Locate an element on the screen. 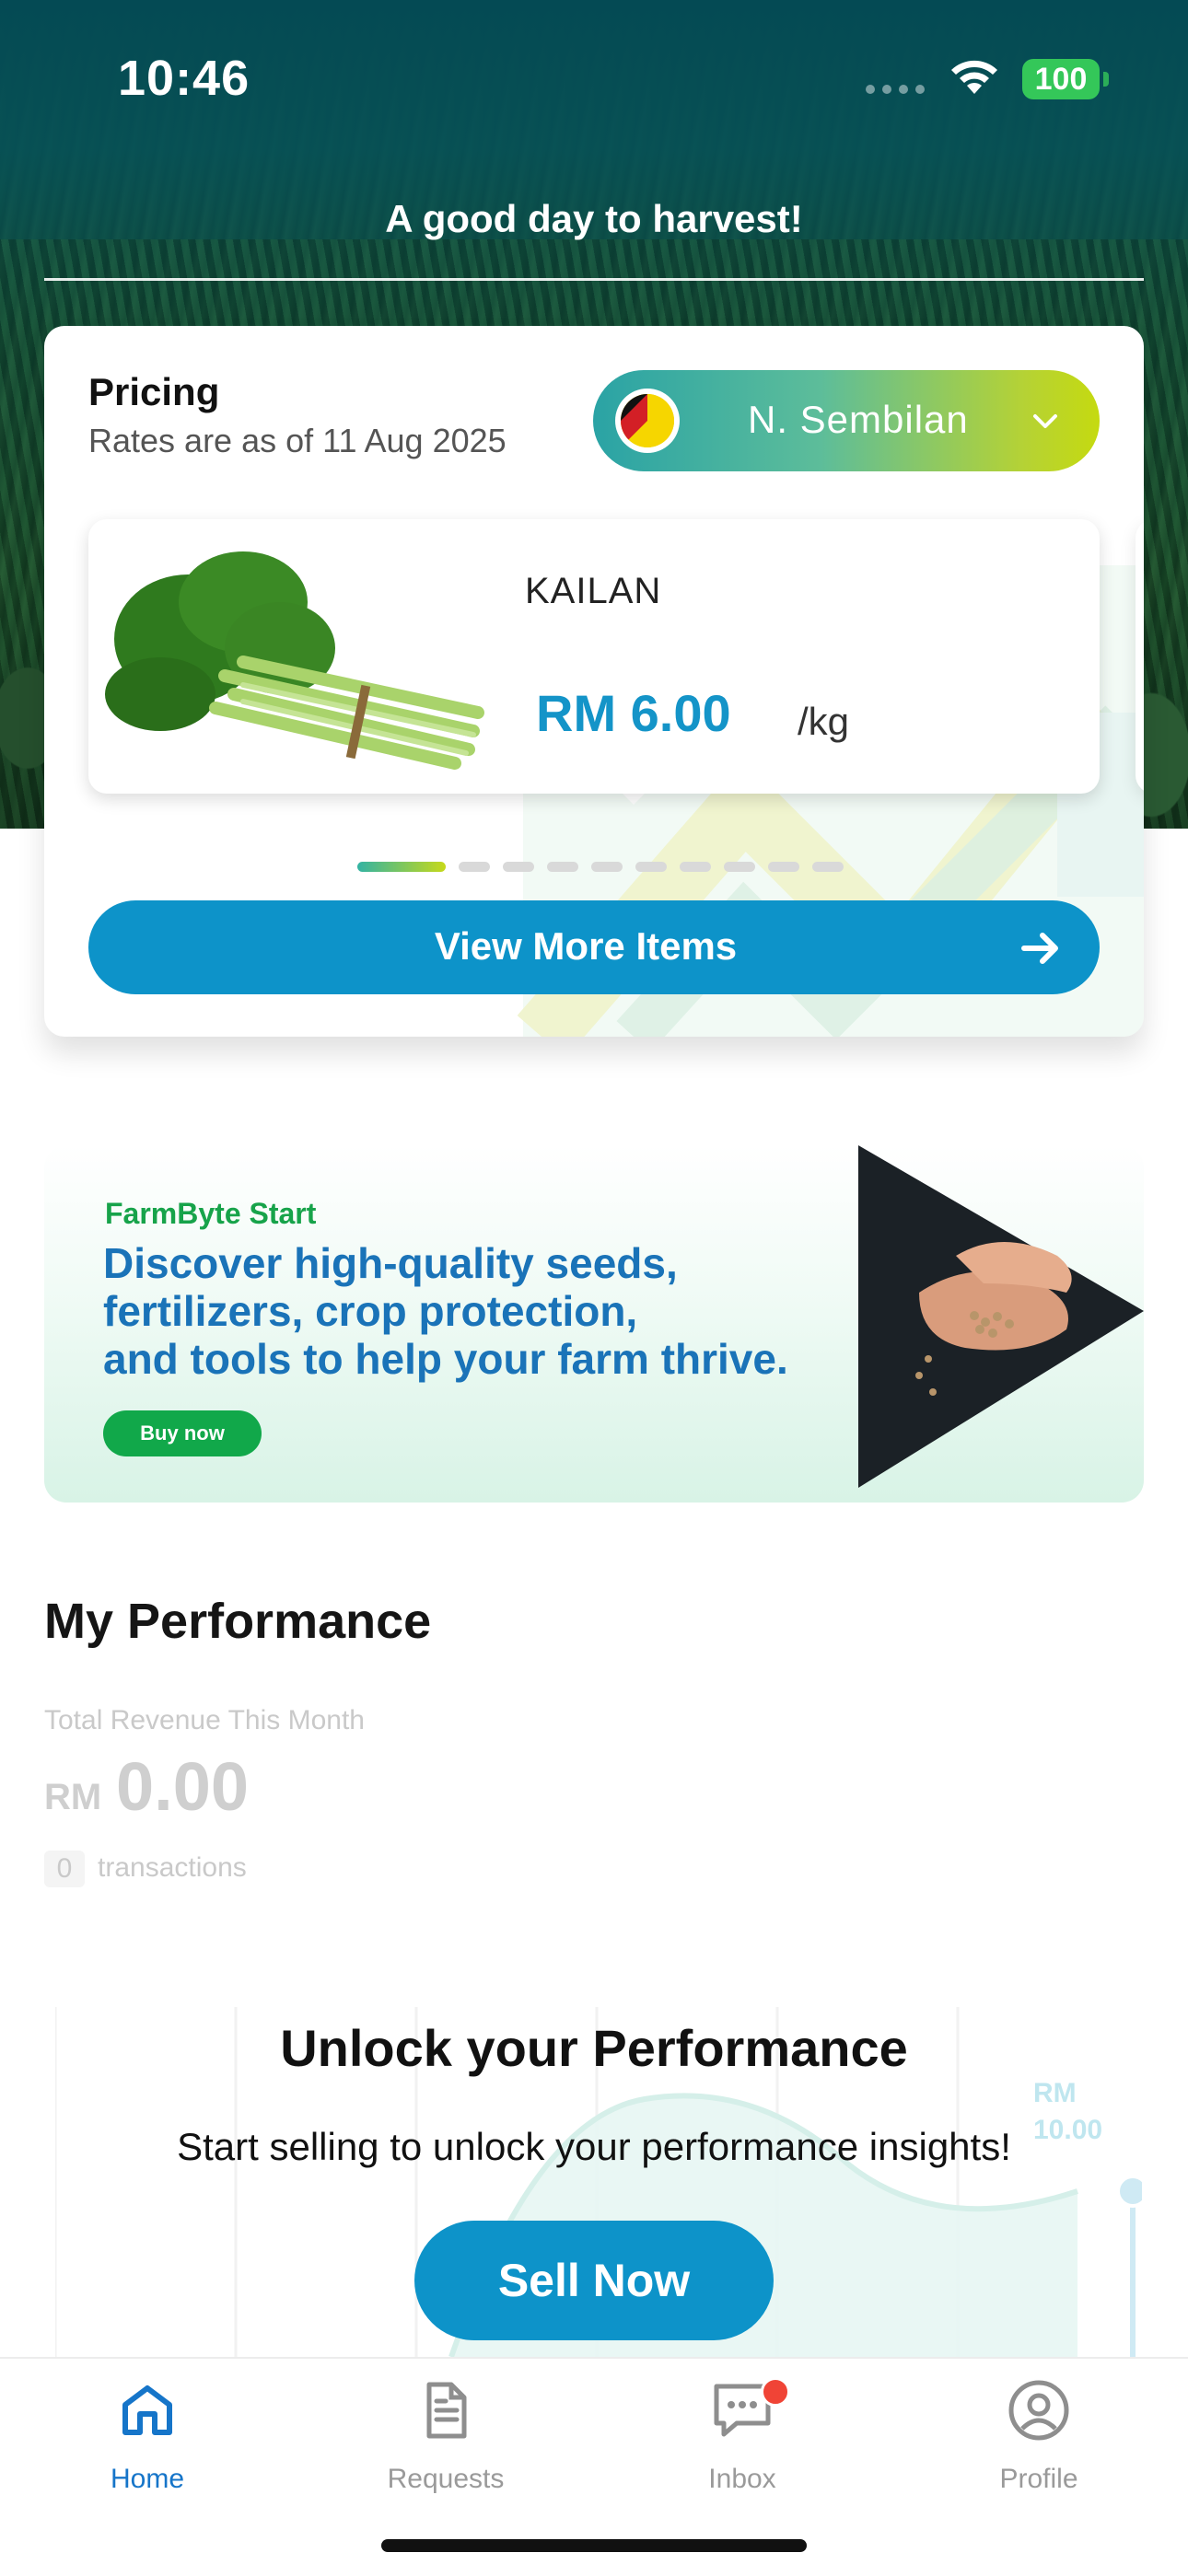 The height and width of the screenshot is (2576, 1188). transactions-label: transactions is located at coordinates (172, 1867).